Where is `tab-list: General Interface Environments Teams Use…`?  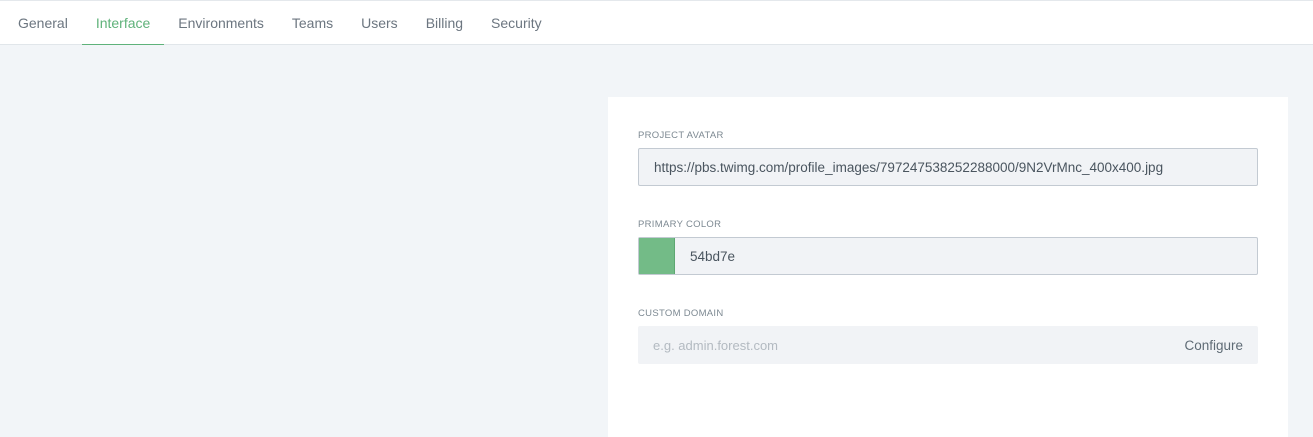 tab-list: General Interface Environments Teams Use… is located at coordinates (656, 23).